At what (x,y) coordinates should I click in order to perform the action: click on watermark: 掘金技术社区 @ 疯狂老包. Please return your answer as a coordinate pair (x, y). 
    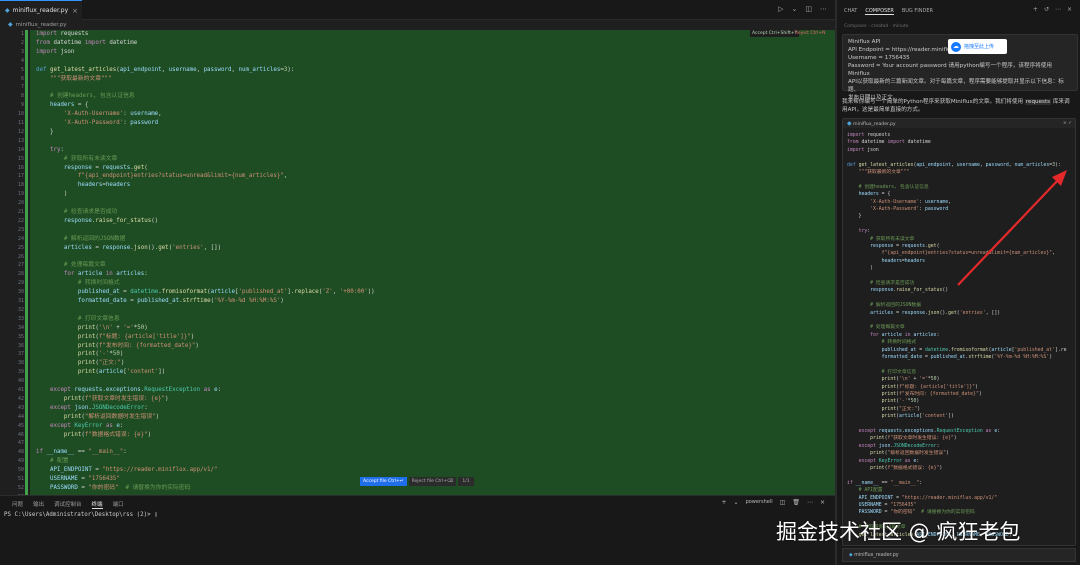
    Looking at the image, I should click on (898, 532).